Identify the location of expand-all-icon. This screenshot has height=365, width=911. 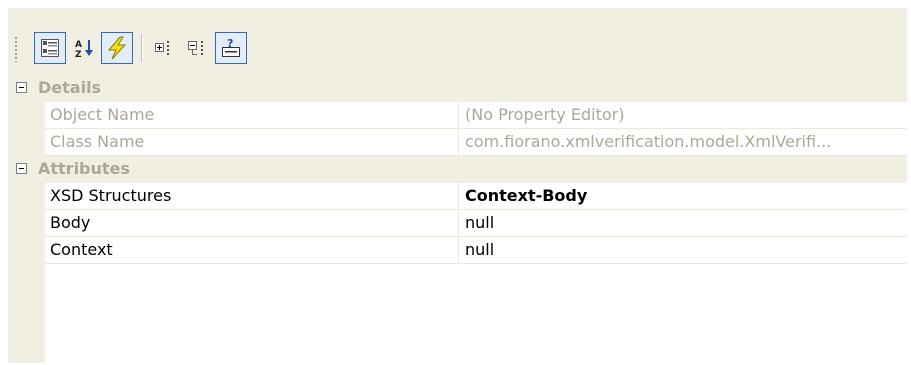
(162, 48).